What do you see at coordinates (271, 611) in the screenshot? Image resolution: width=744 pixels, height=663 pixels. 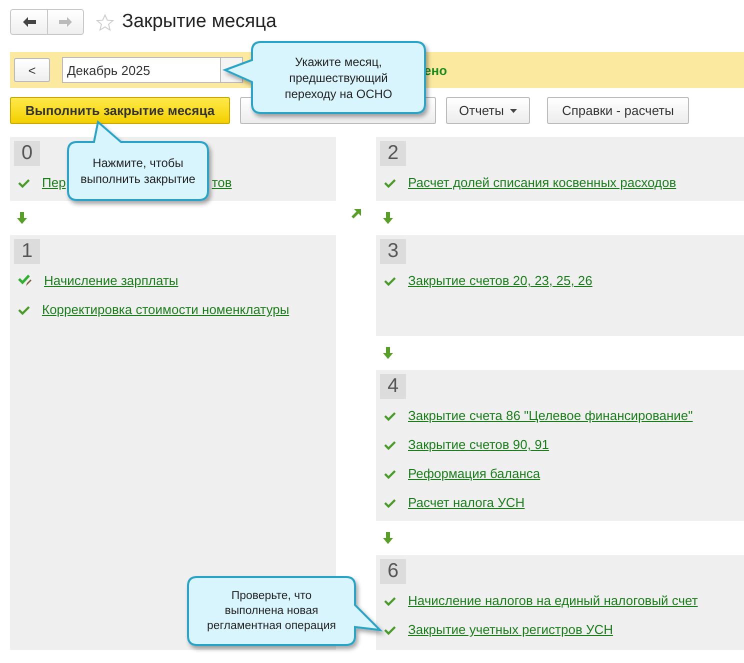 I see `tooltip-text: Проверьте, что выполнена новая регламентная операция` at bounding box center [271, 611].